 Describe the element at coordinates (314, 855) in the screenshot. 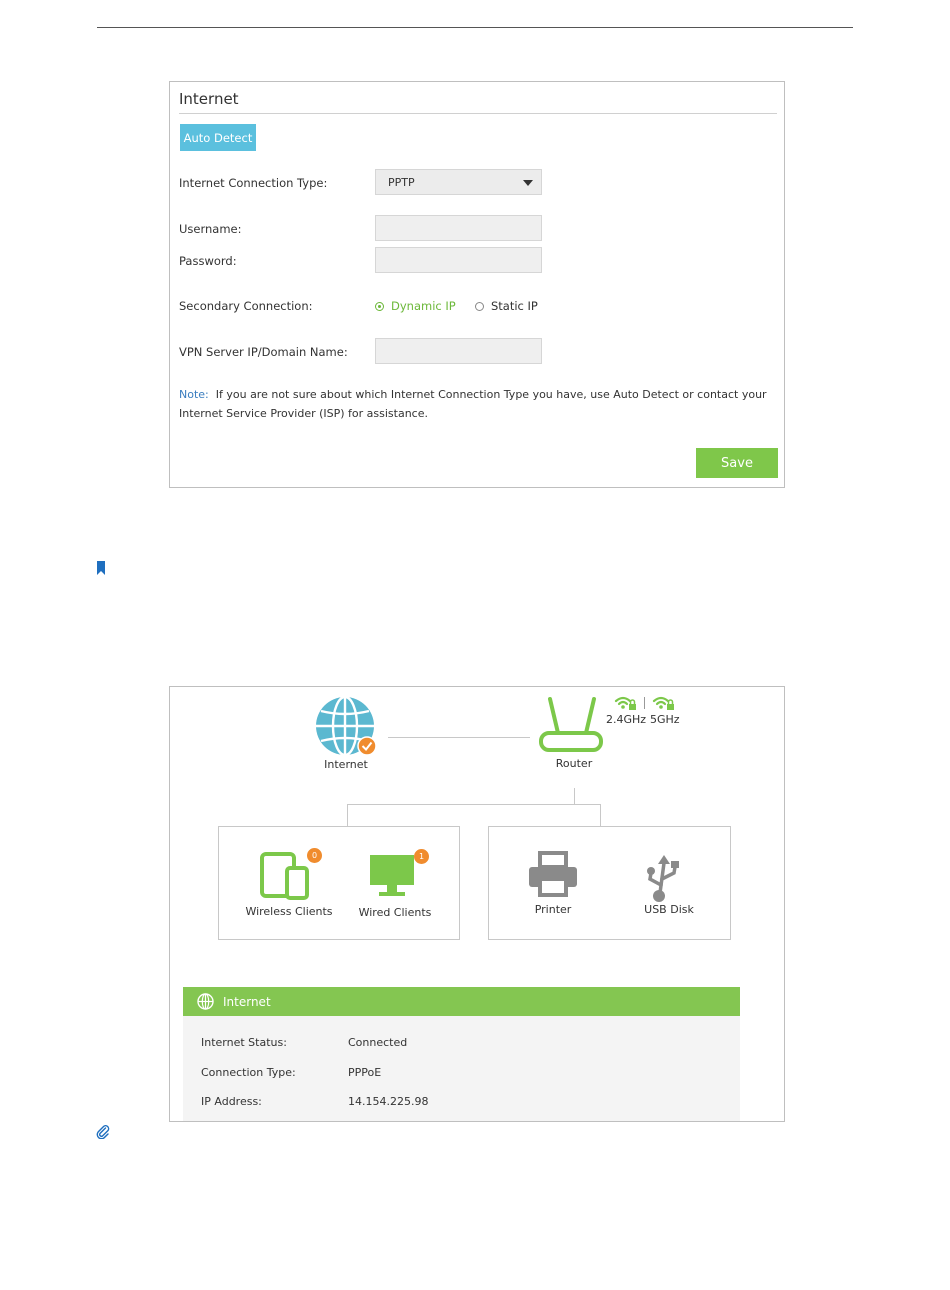

I see `wireless-clients-count-badge: 0` at that location.